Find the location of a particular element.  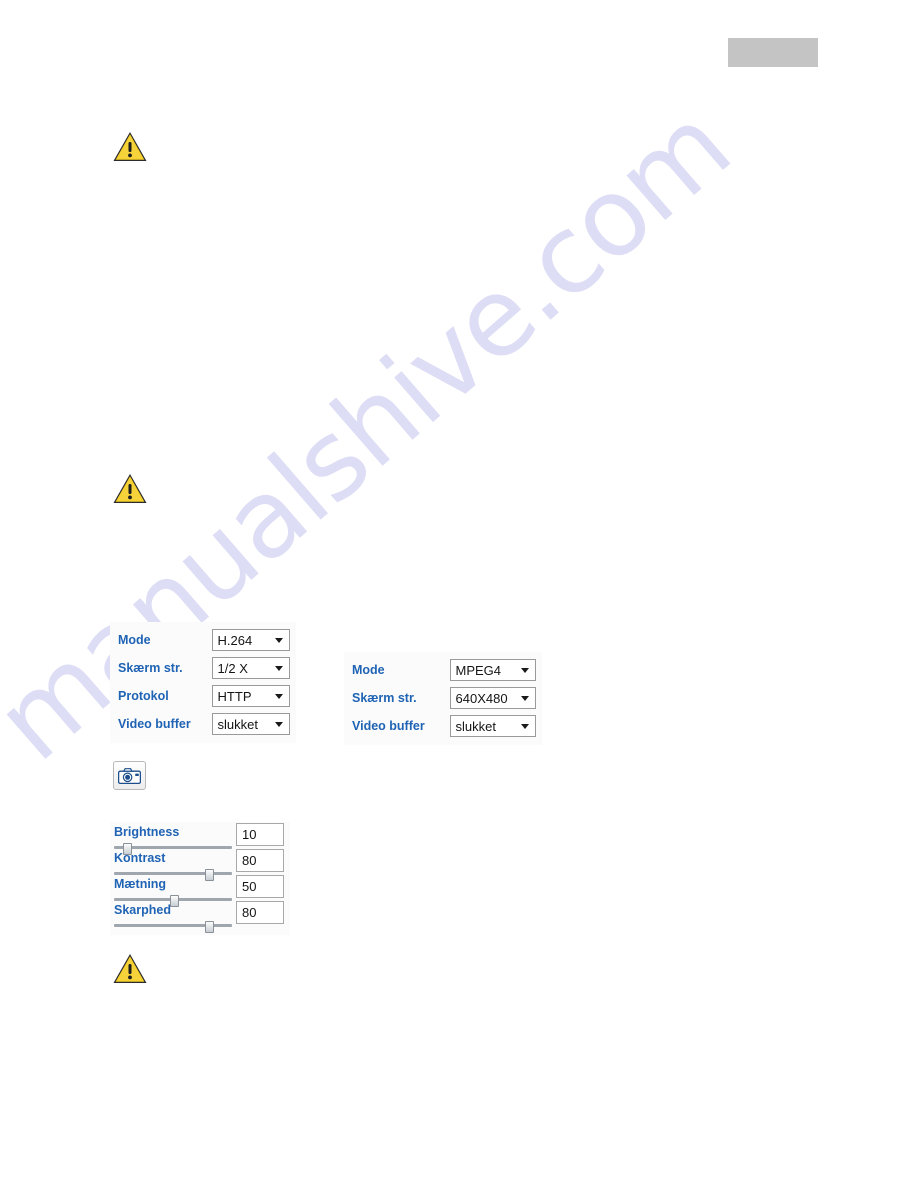

screen-size-select: 1/2 X is located at coordinates (250, 668).